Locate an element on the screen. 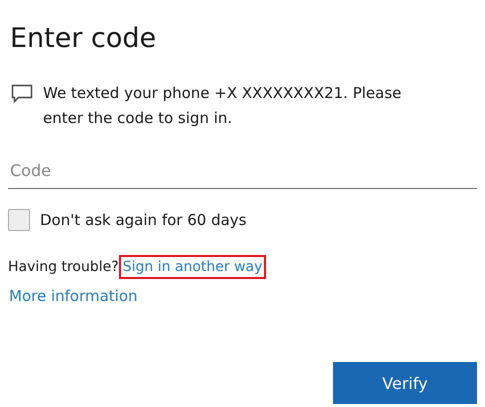  remember-label: Don't ask again for 60 days is located at coordinates (143, 220).